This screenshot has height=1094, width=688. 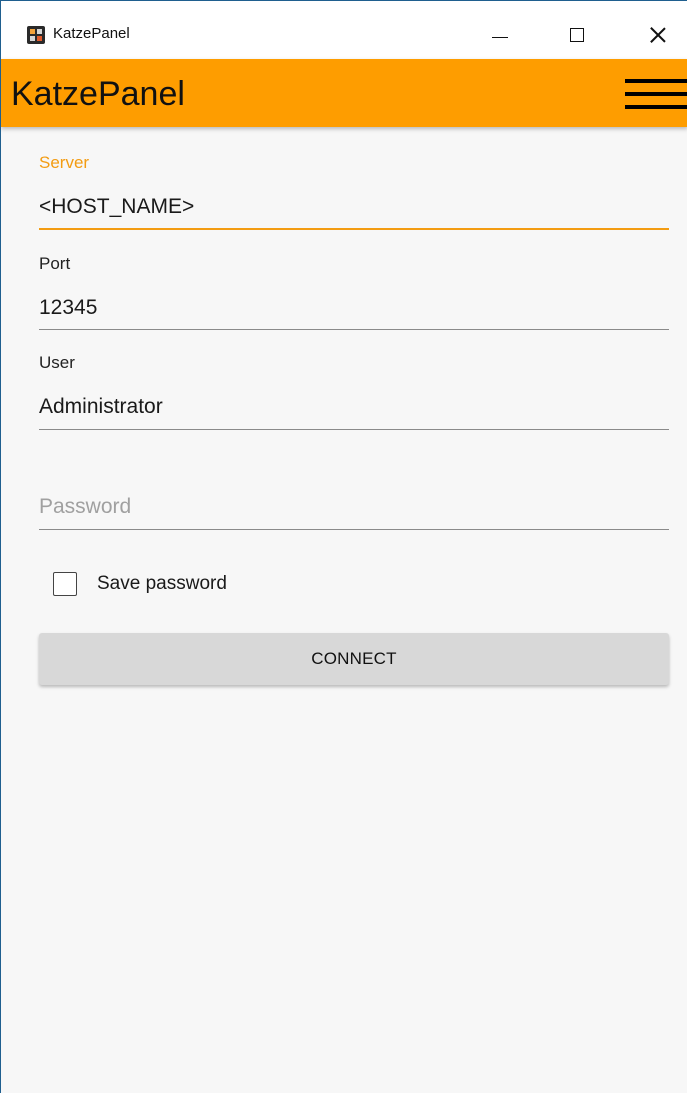 I want to click on maximize-icon, so click(x=577, y=35).